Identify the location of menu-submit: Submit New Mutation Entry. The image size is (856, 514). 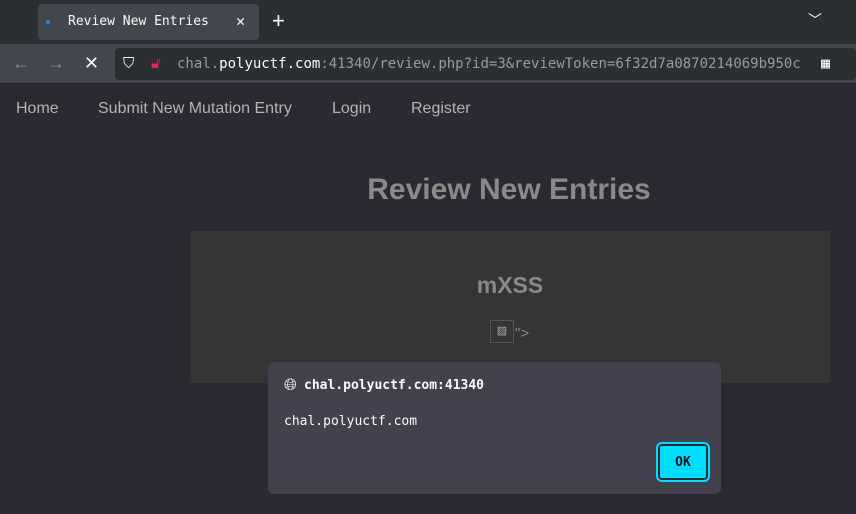
(195, 109).